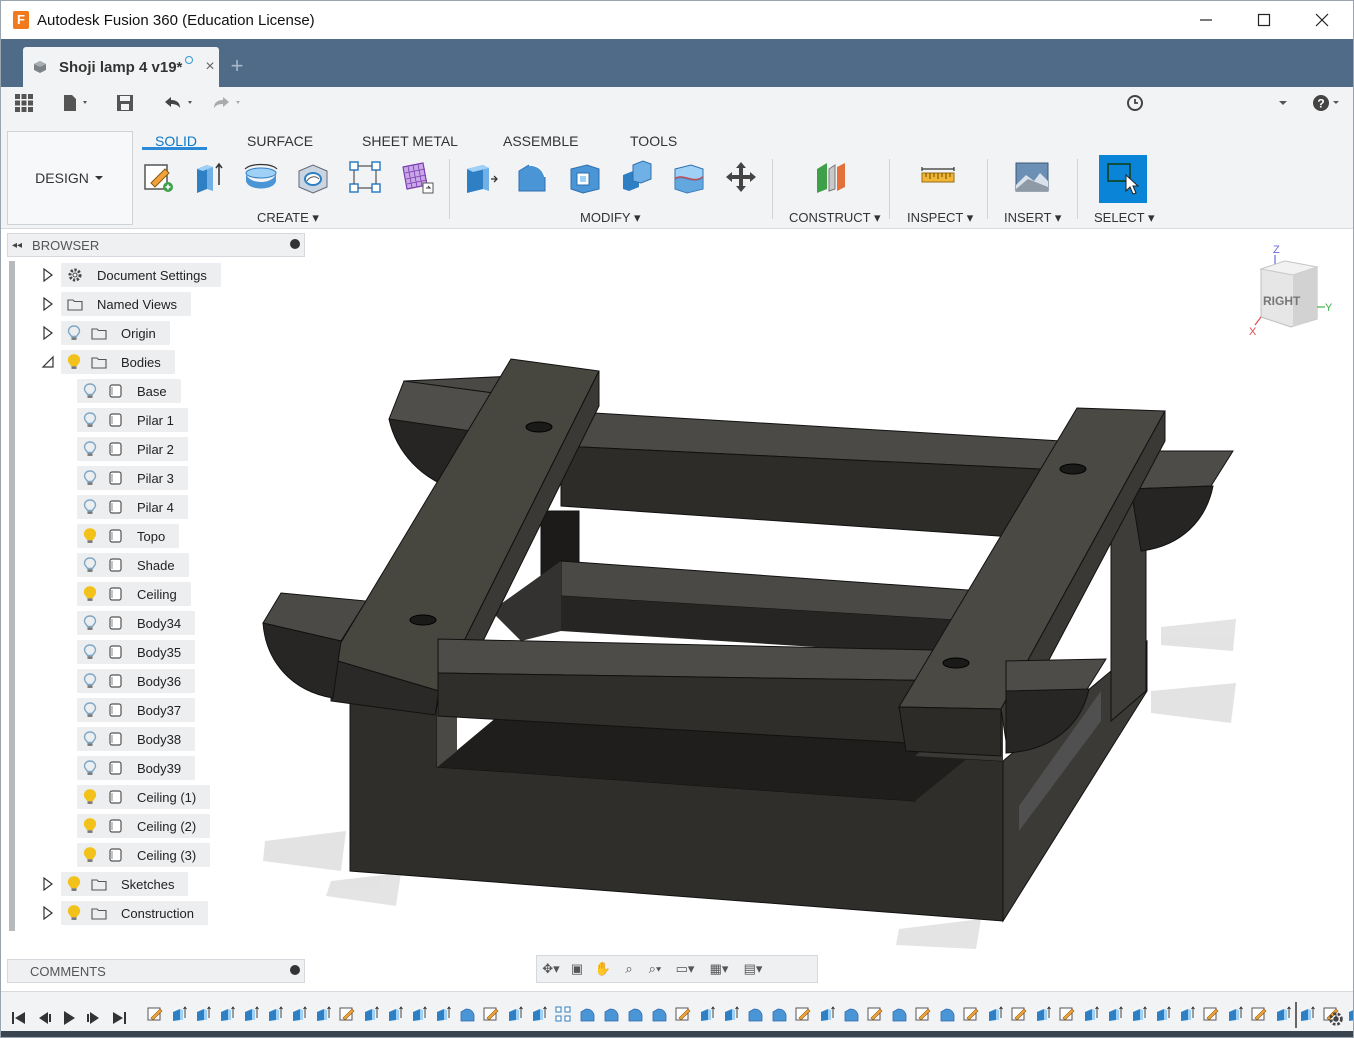 This screenshot has width=1354, height=1038. Describe the element at coordinates (141, 275) in the screenshot. I see `browser-item-chip: Document Settings` at that location.